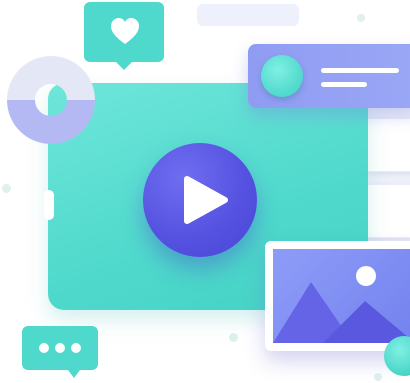 The width and height of the screenshot is (410, 383). I want to click on image-card, so click(337, 296).